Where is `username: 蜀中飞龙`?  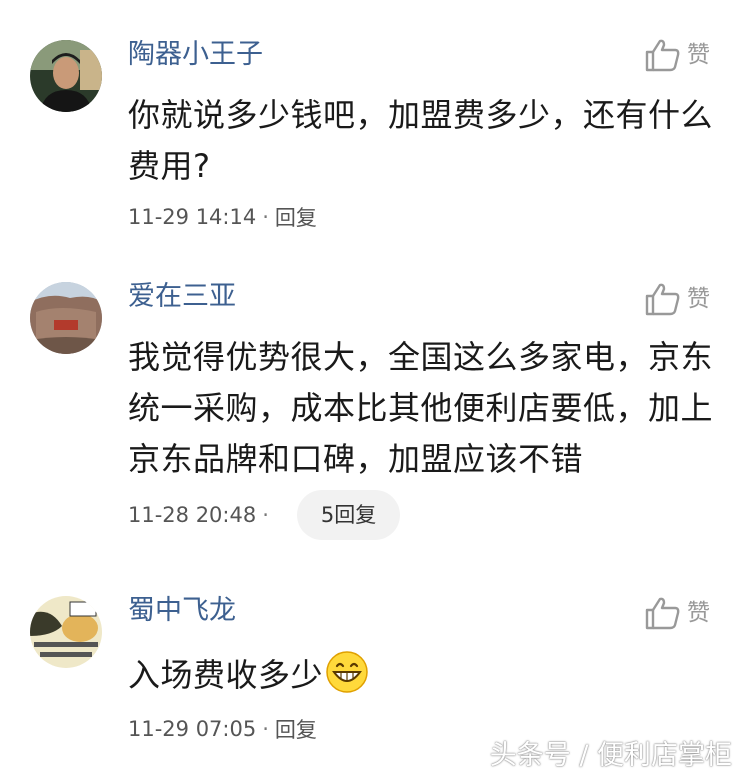
username: 蜀中飞龙 is located at coordinates (182, 611).